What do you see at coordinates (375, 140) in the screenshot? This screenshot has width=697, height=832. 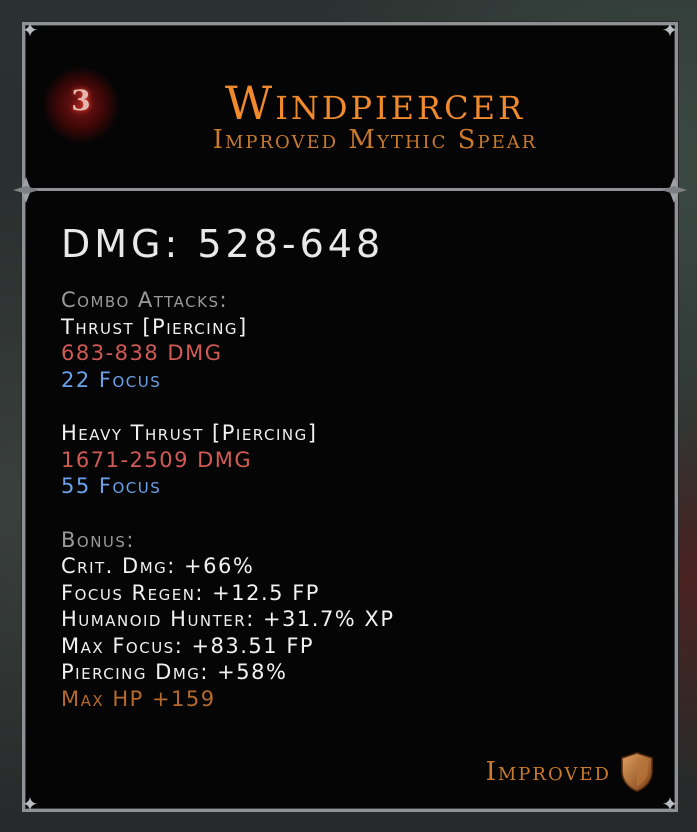 I see `item-subtitle: Improved Mythic Spear` at bounding box center [375, 140].